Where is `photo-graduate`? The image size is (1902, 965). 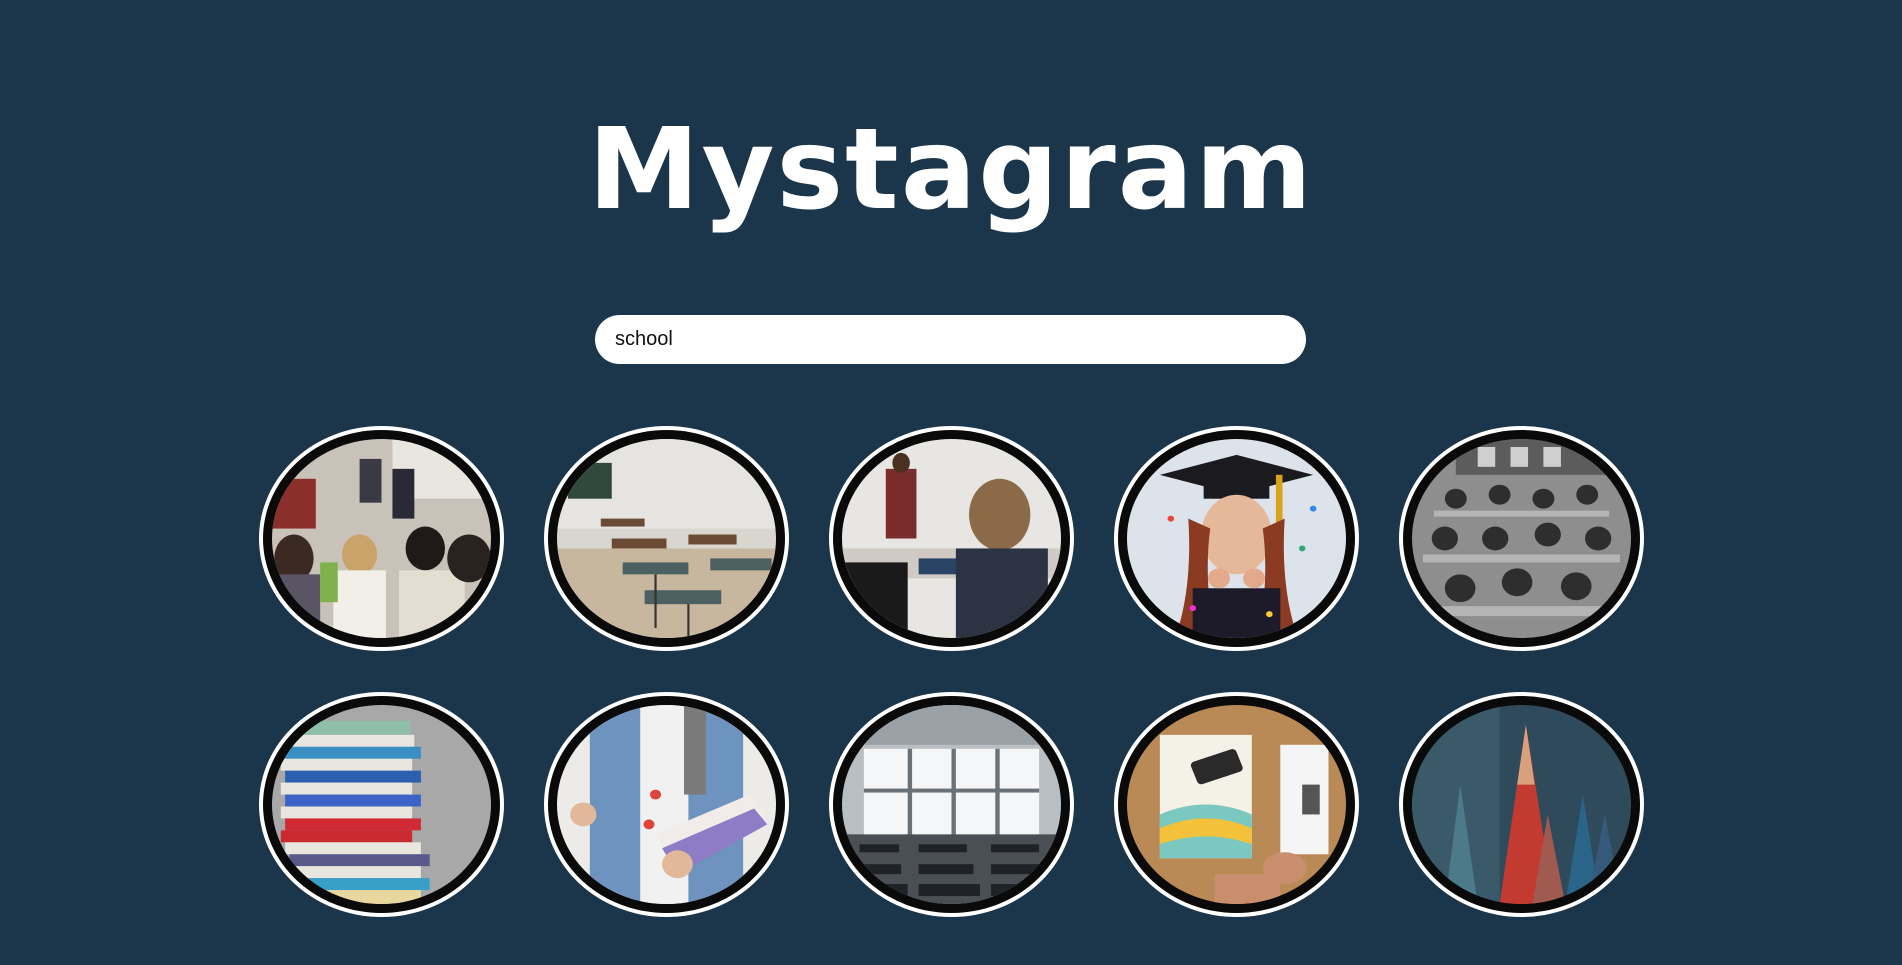 photo-graduate is located at coordinates (1236, 538).